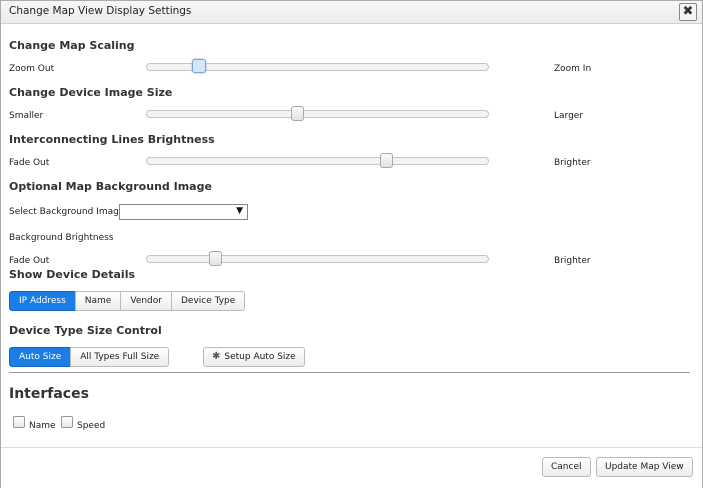  I want to click on update-map-view-button: Update Map View, so click(644, 467).